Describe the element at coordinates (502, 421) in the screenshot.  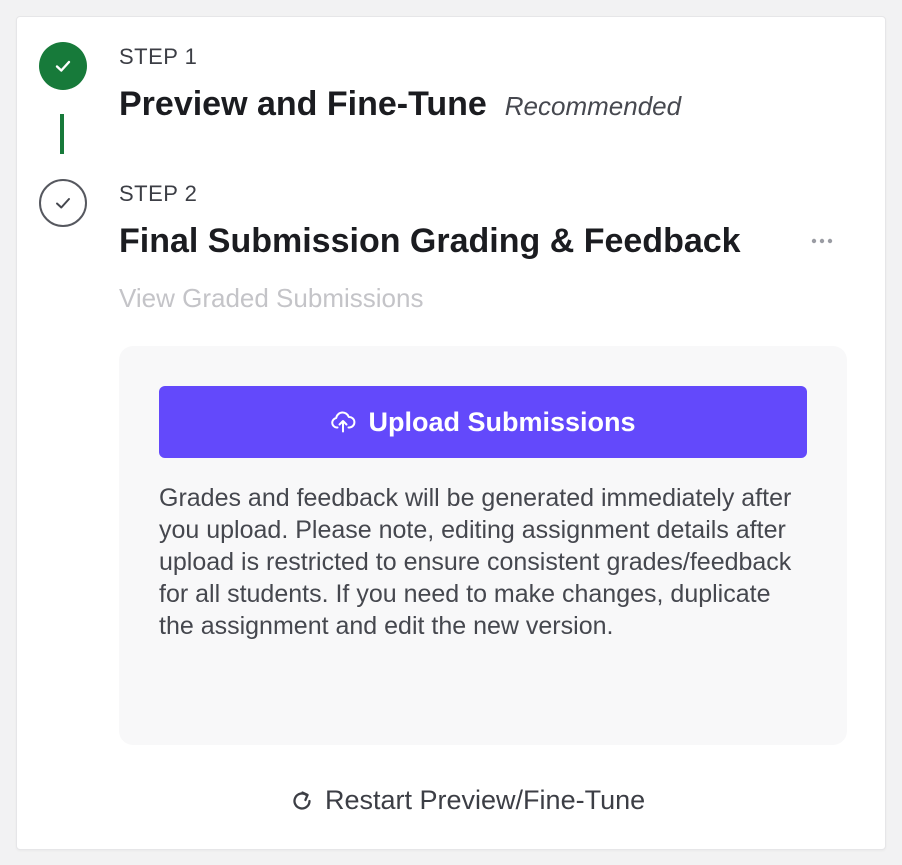
I see `upload-submissions-label: Upload Submissions` at that location.